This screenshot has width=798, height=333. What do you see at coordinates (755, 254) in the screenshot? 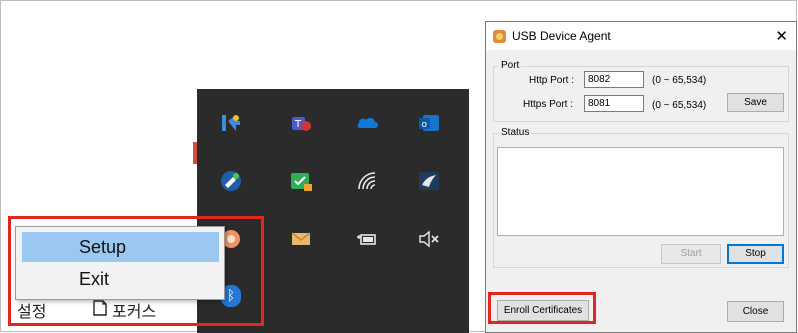
I see `stop-button: Stop` at bounding box center [755, 254].